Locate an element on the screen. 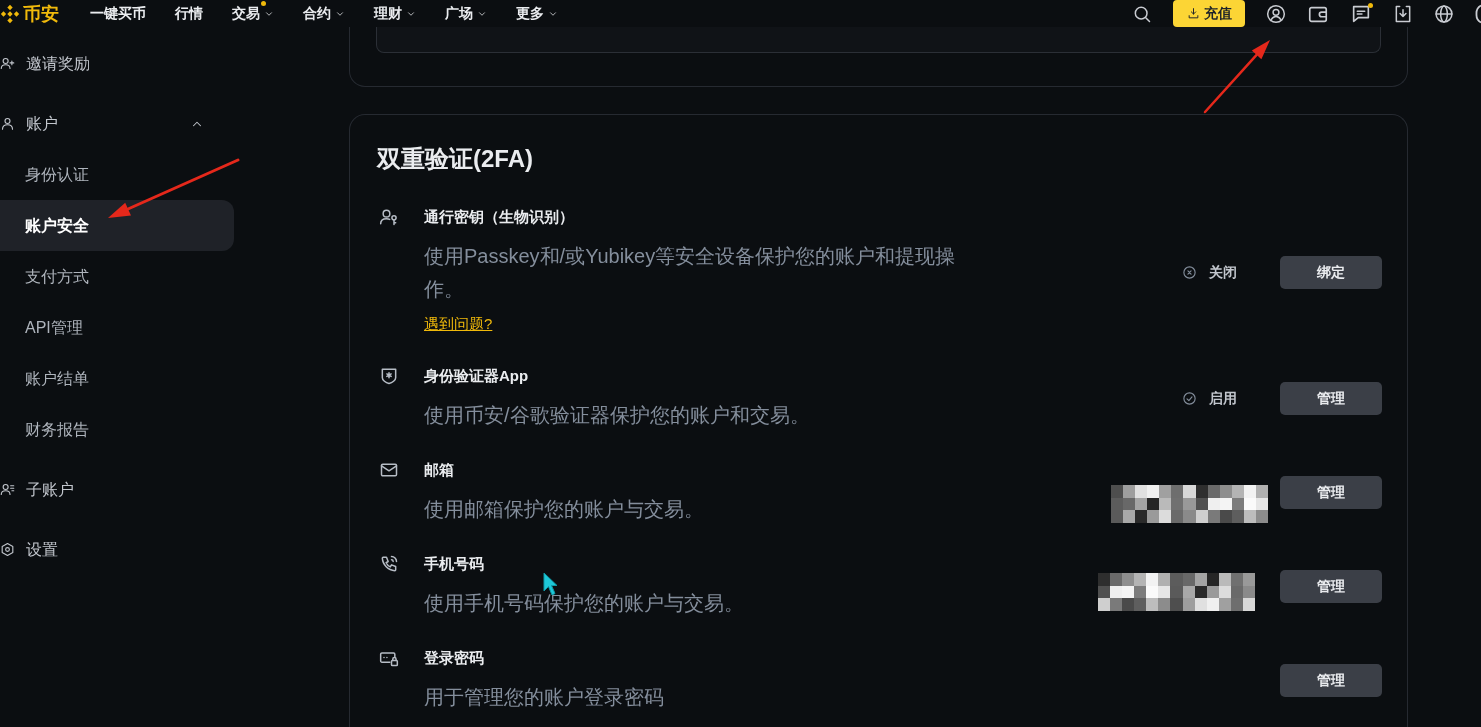  sidebar-subitem: 账户安全 is located at coordinates (117, 225).